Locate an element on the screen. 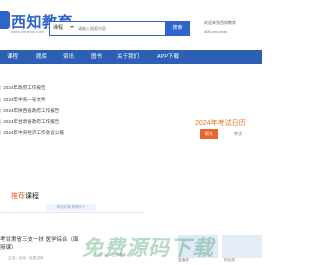 The width and height of the screenshot is (320, 265). nav-item-app-download: APP下载 is located at coordinates (168, 57).